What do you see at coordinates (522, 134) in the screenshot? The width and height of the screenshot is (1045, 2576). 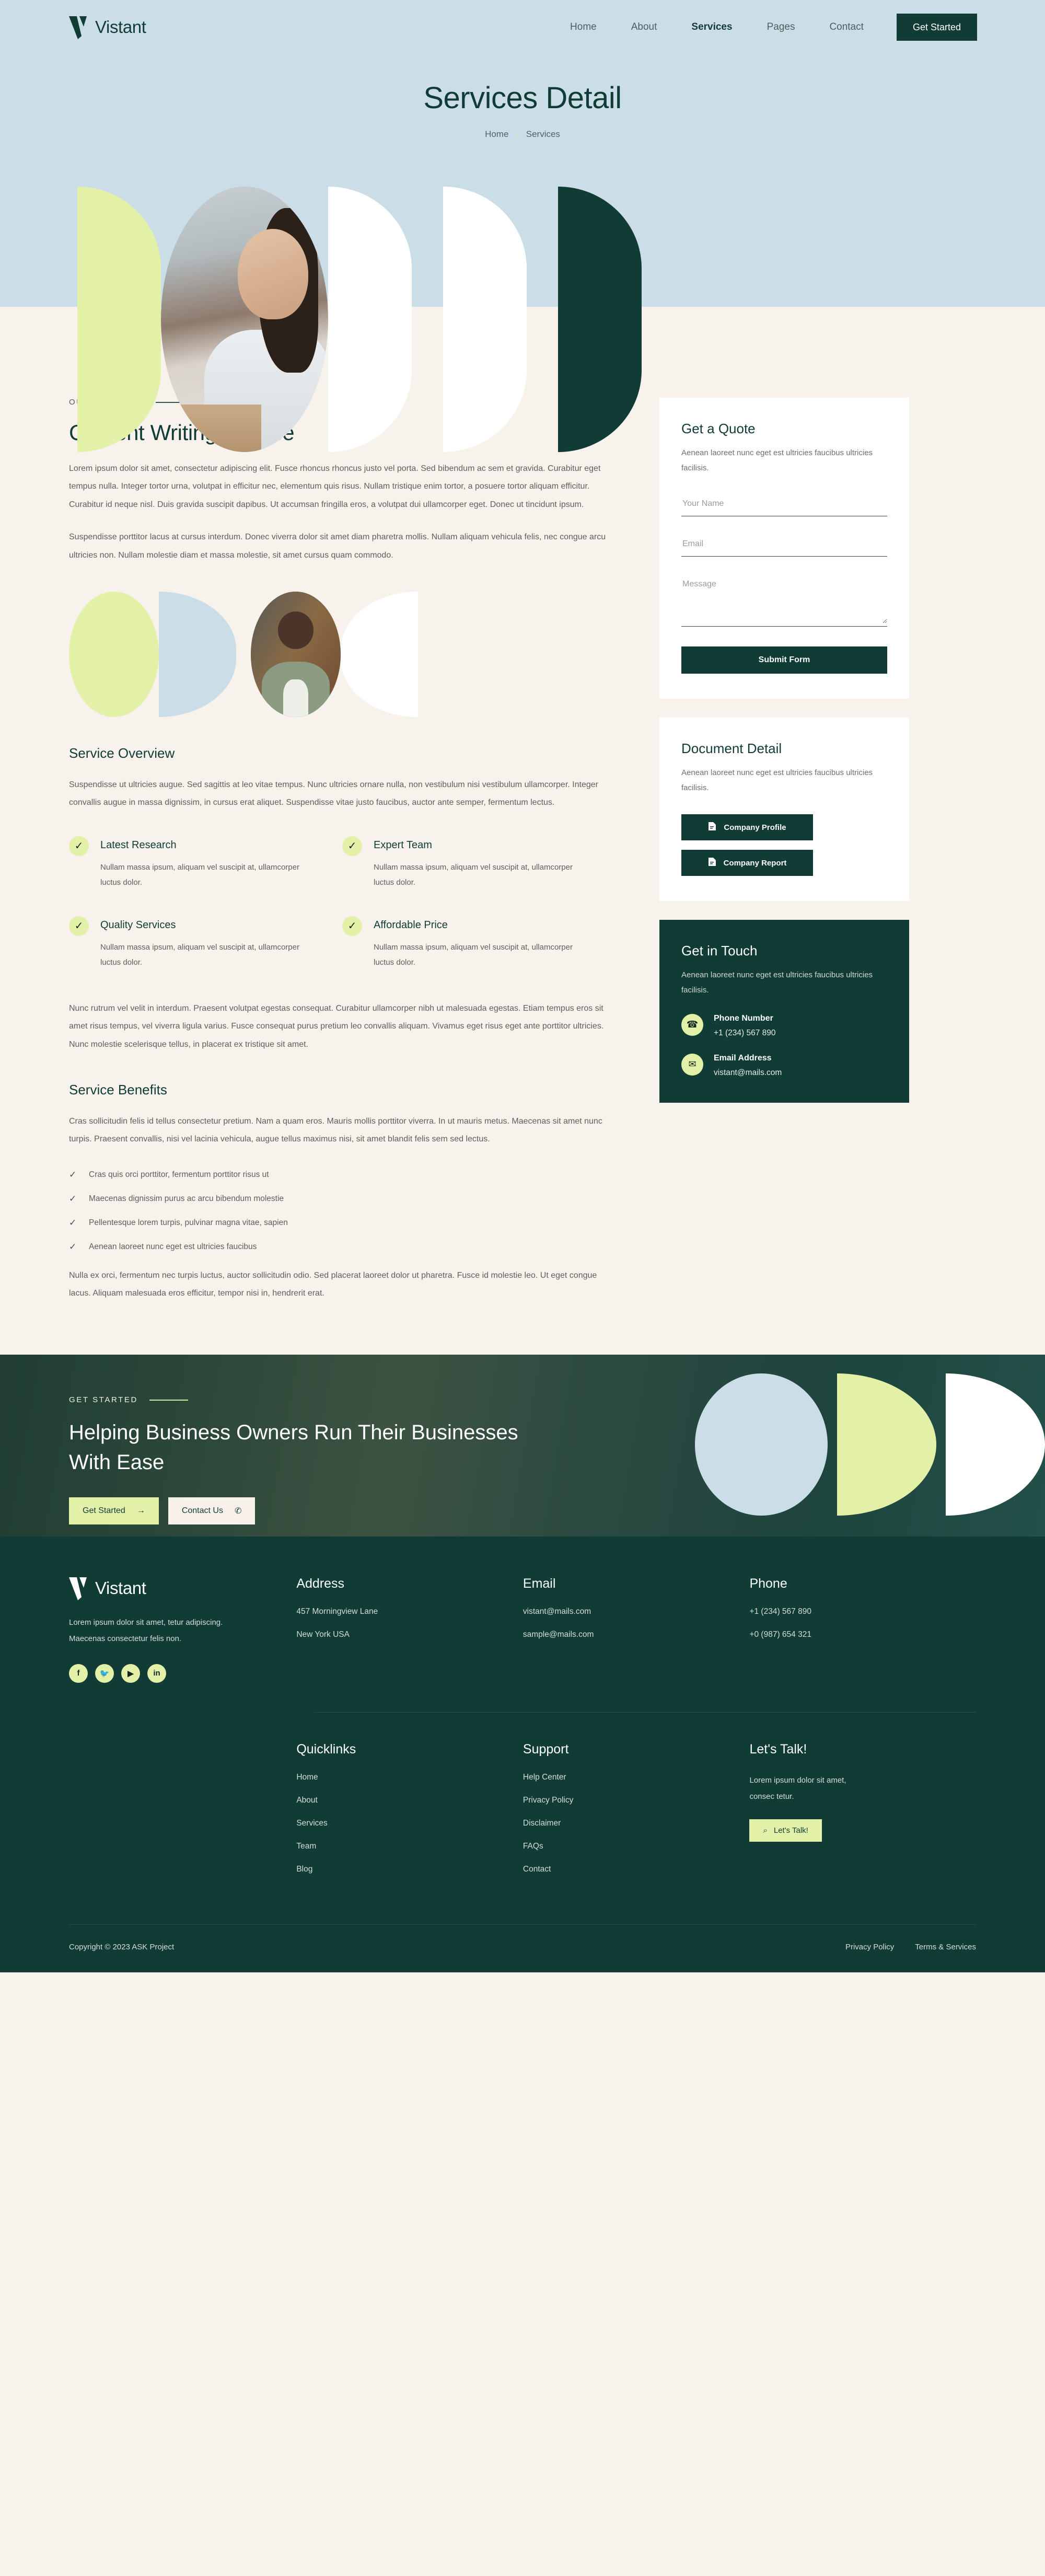 I see `breadcrumb: Home › Services` at bounding box center [522, 134].